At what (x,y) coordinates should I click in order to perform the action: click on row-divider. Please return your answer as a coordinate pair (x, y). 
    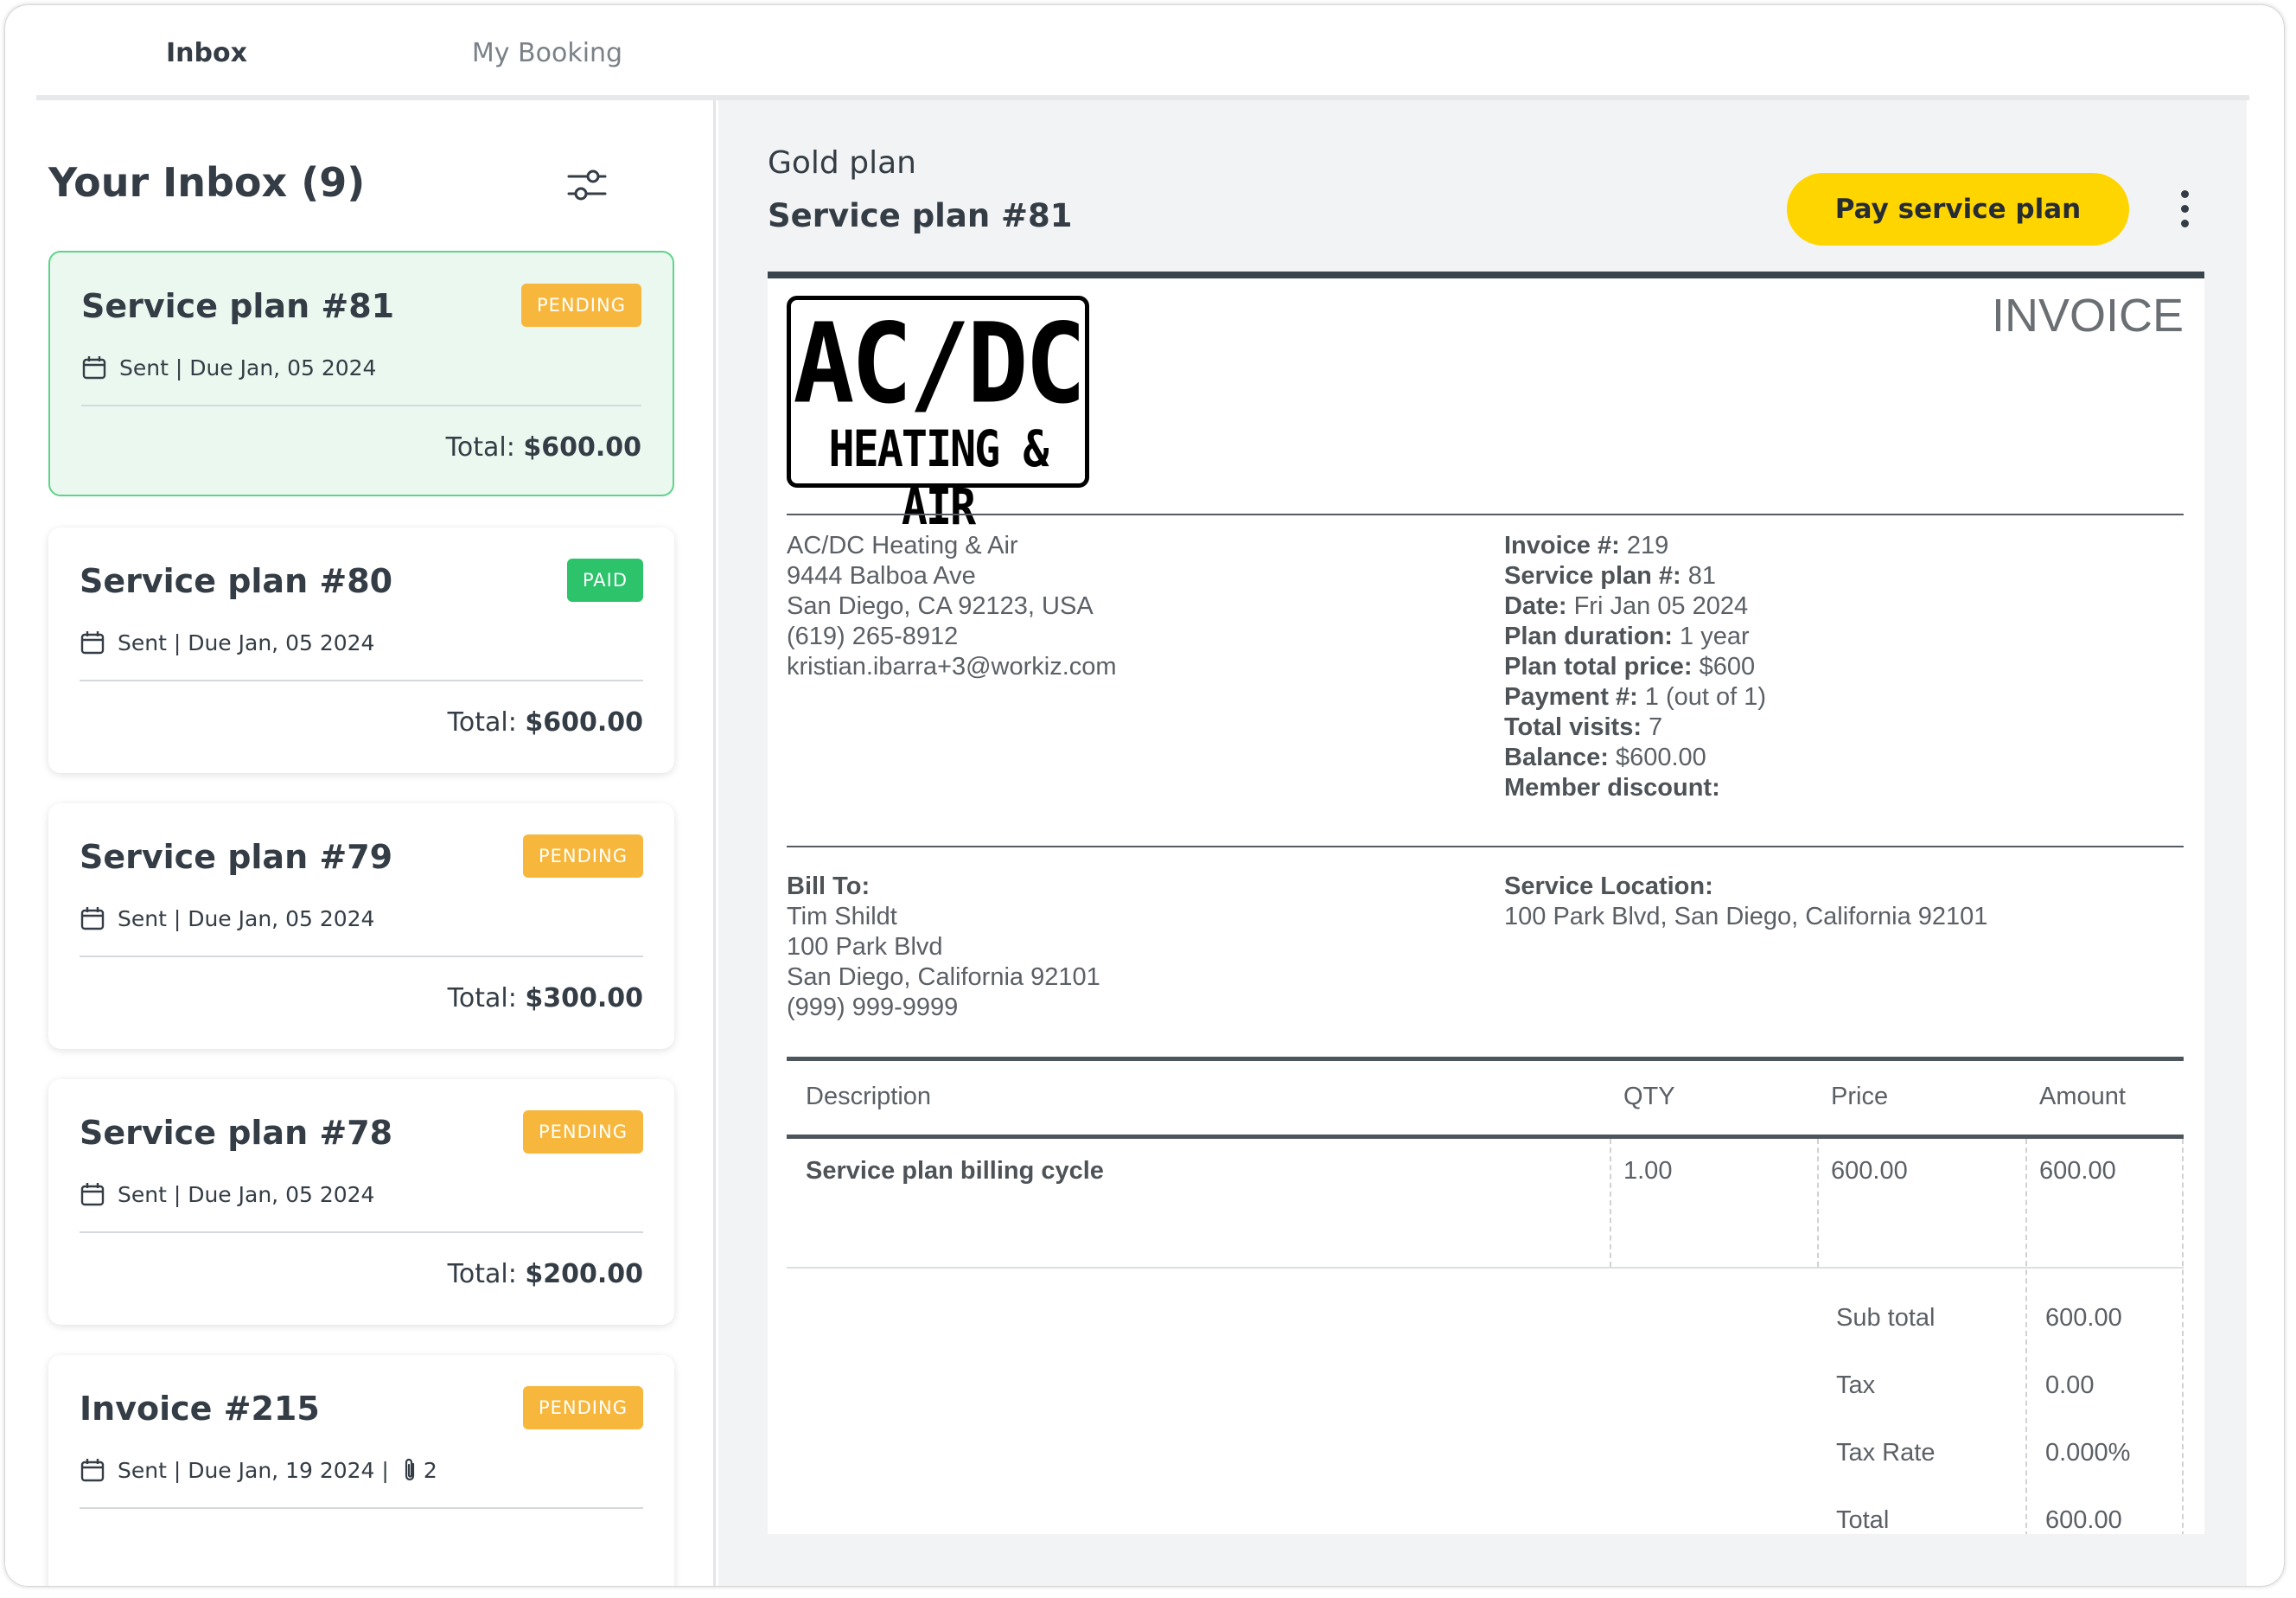
    Looking at the image, I should click on (1485, 1268).